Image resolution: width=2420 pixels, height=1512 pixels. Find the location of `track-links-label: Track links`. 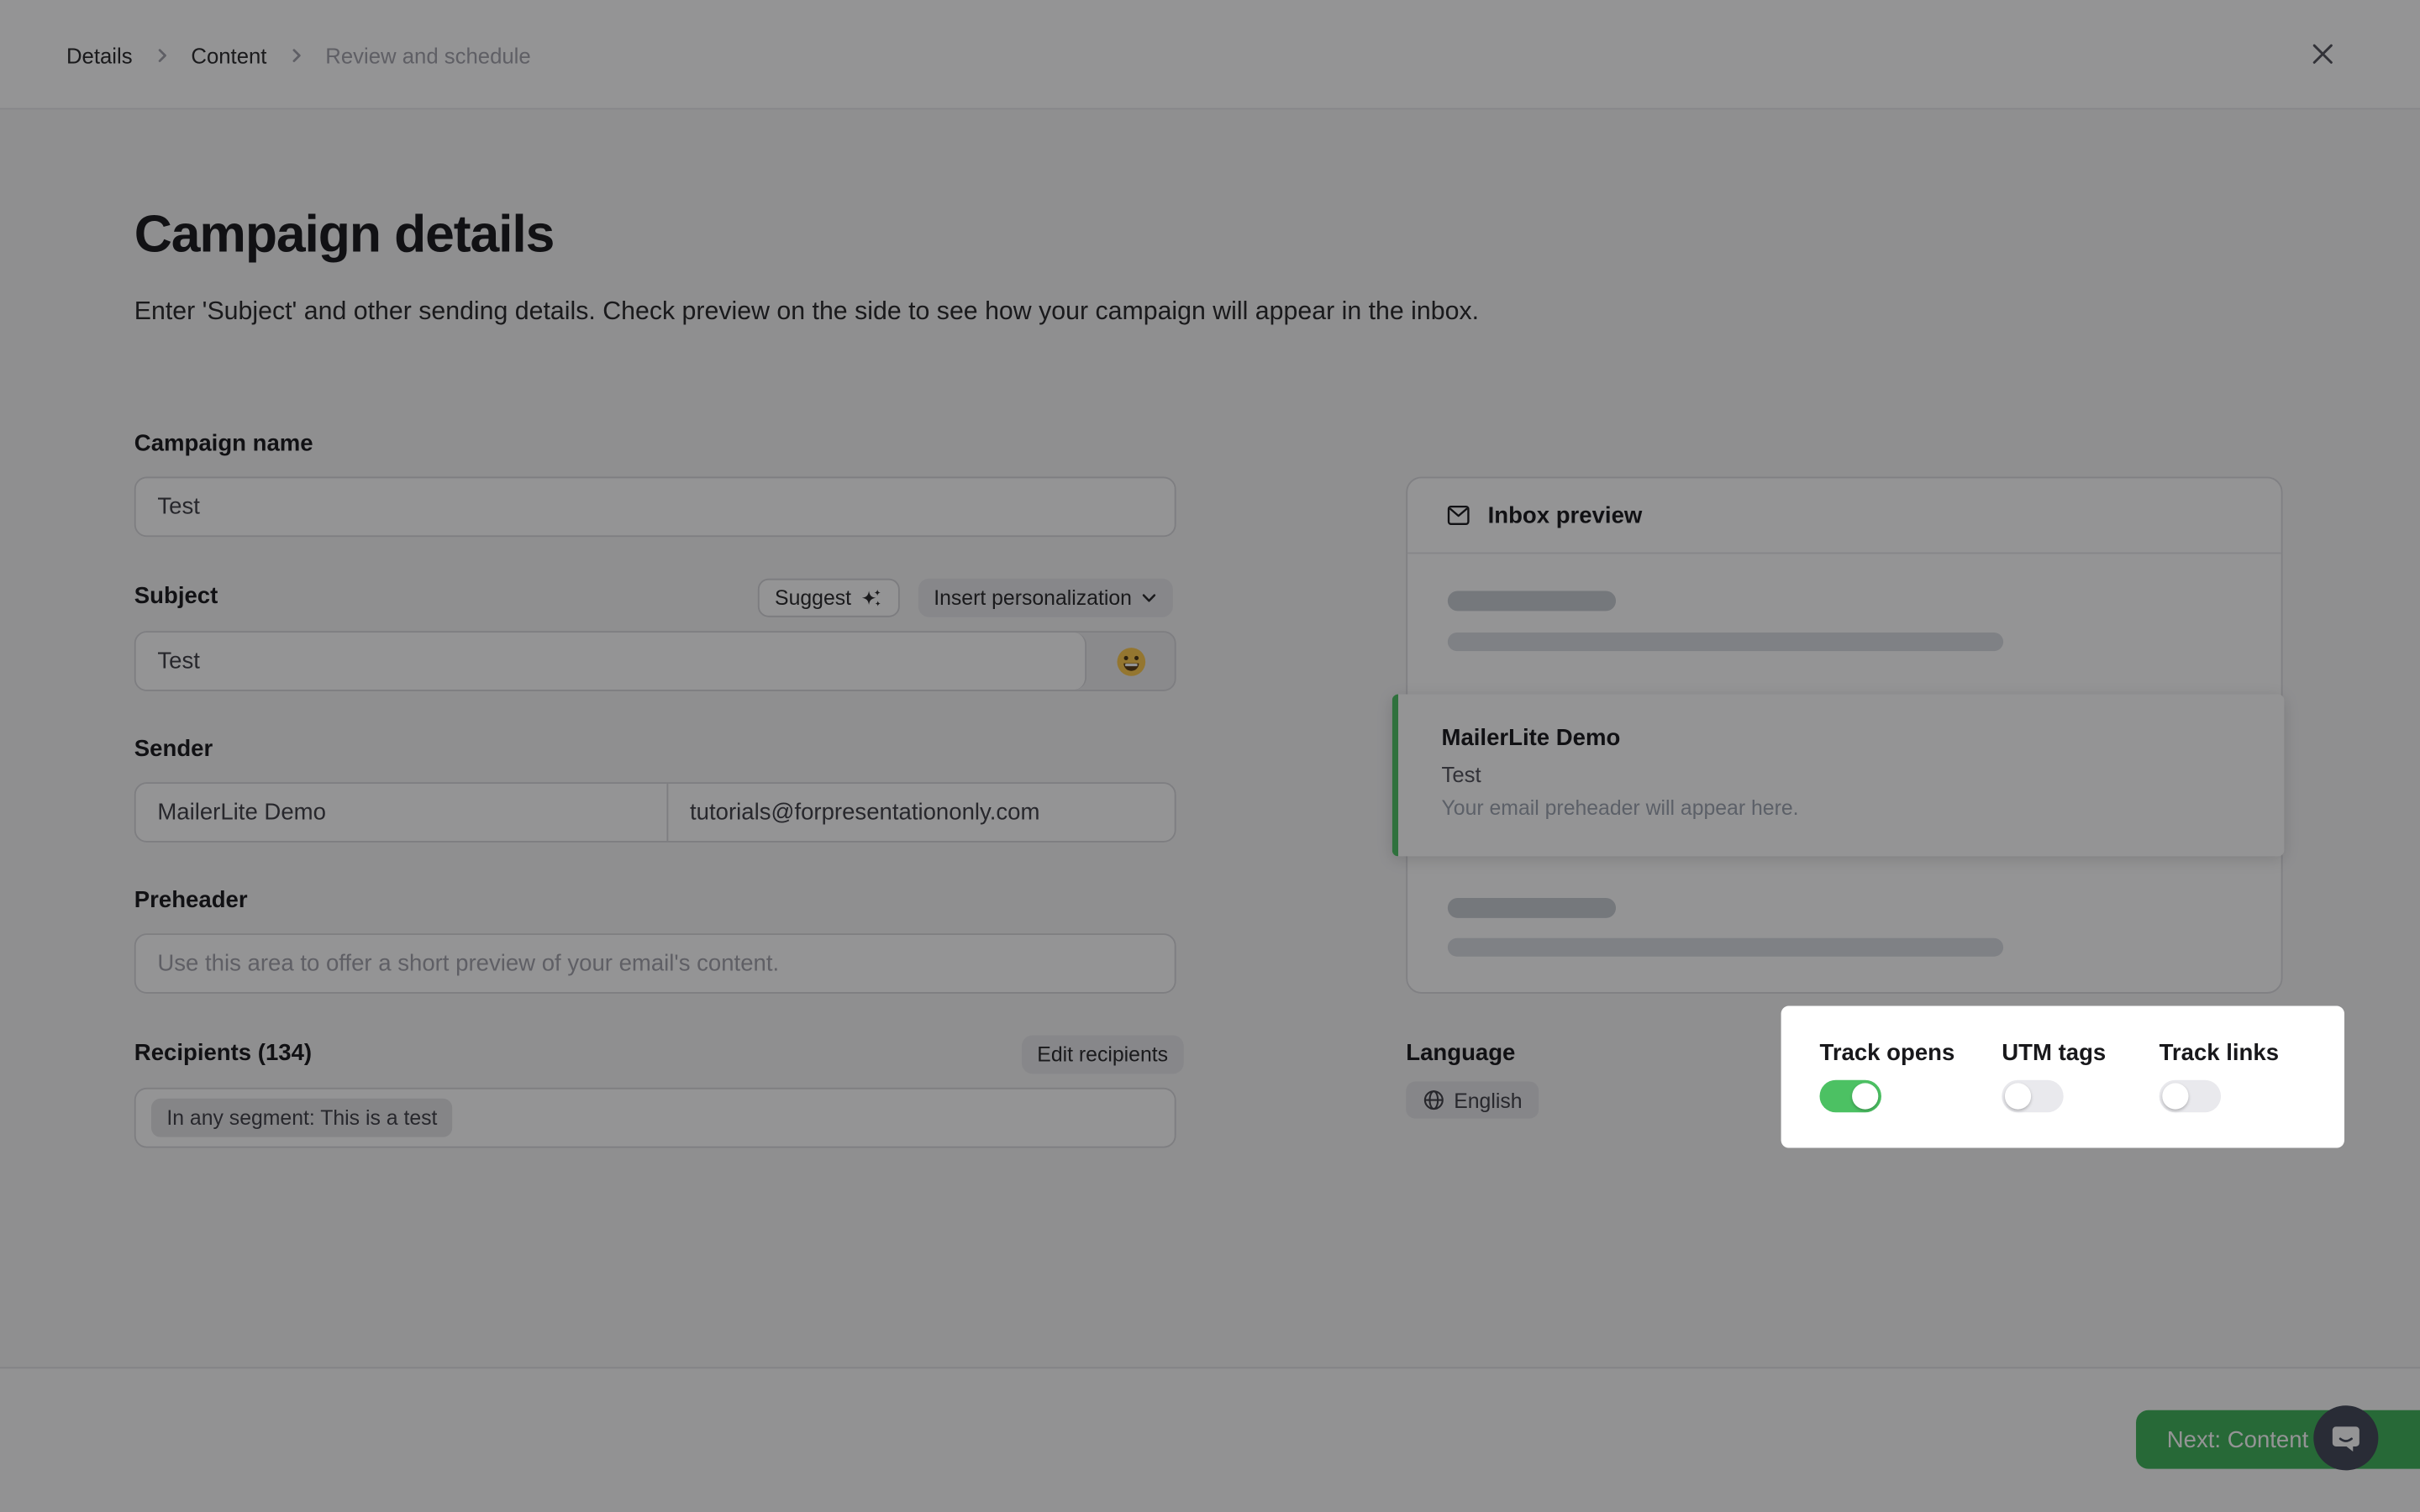

track-links-label: Track links is located at coordinates (2219, 1053).